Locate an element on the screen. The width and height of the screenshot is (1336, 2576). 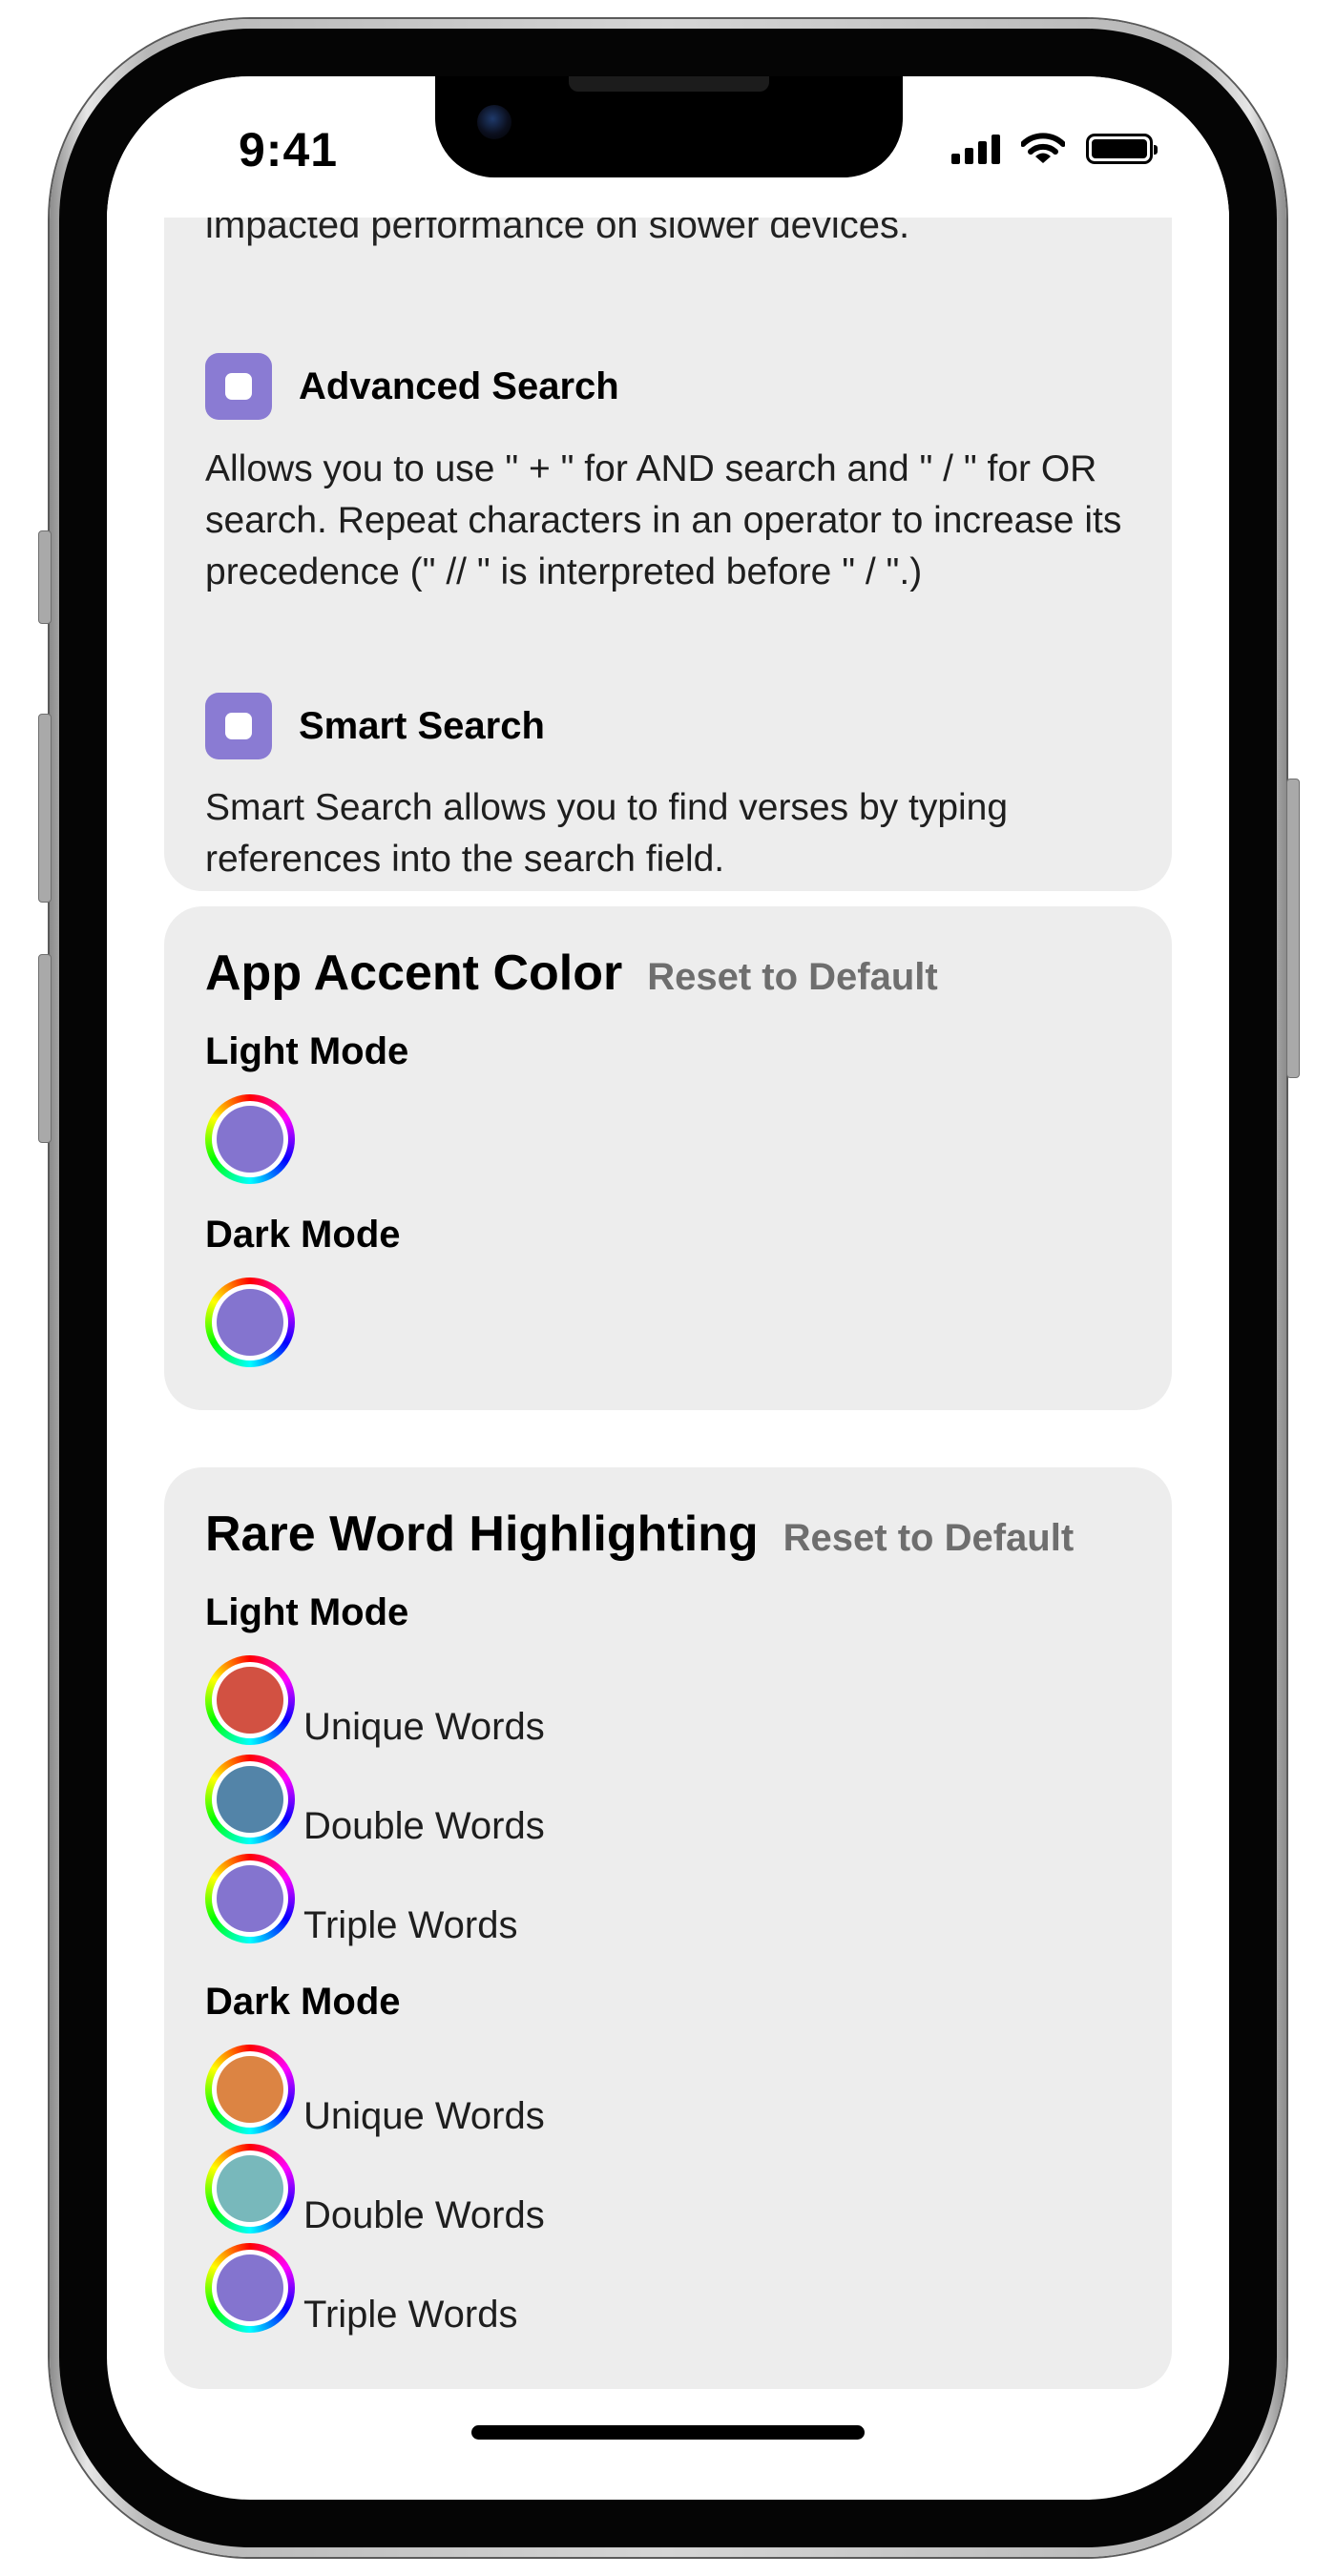
home-indicator is located at coordinates (668, 2432).